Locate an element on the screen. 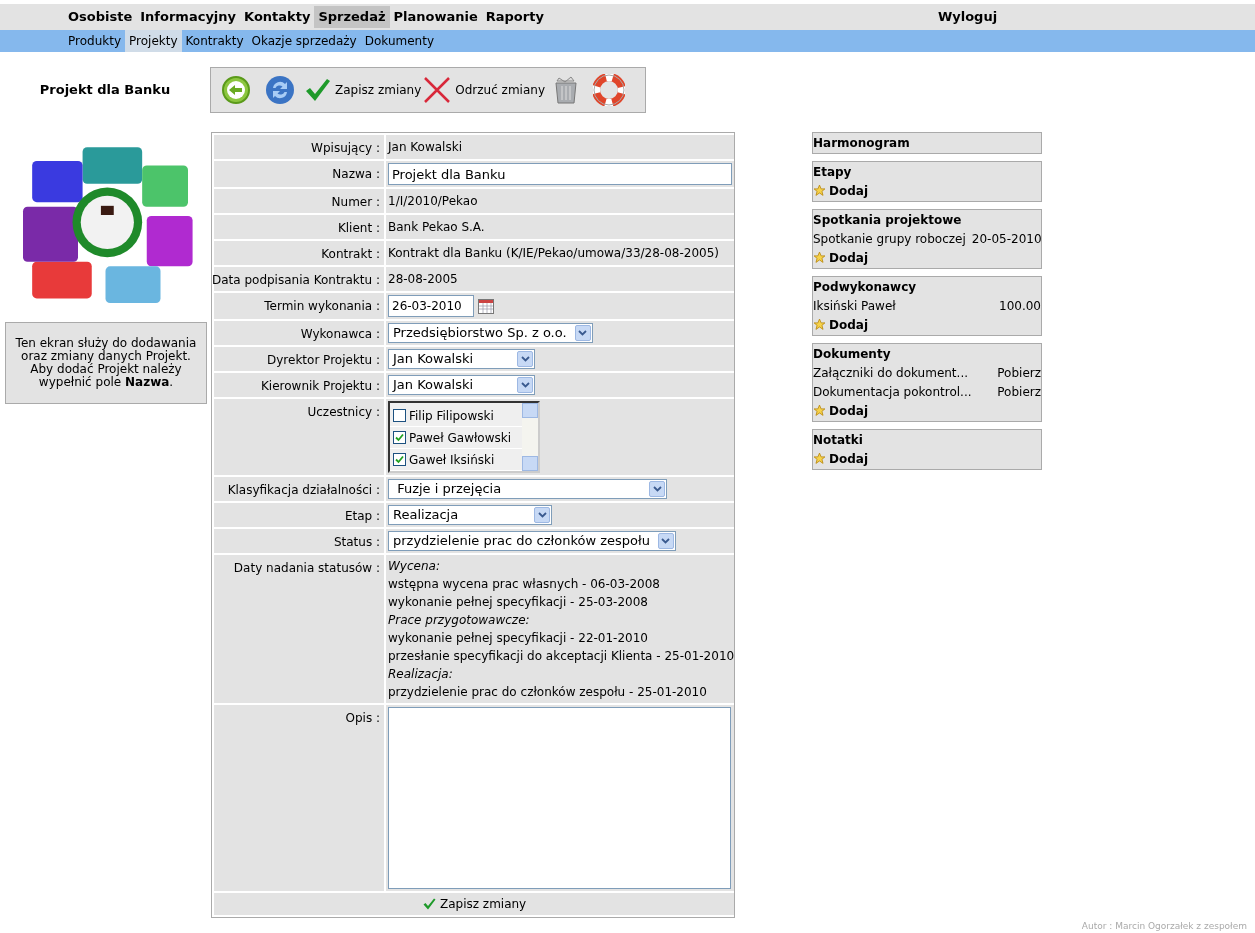  menu-item: Raporty is located at coordinates (514, 17).